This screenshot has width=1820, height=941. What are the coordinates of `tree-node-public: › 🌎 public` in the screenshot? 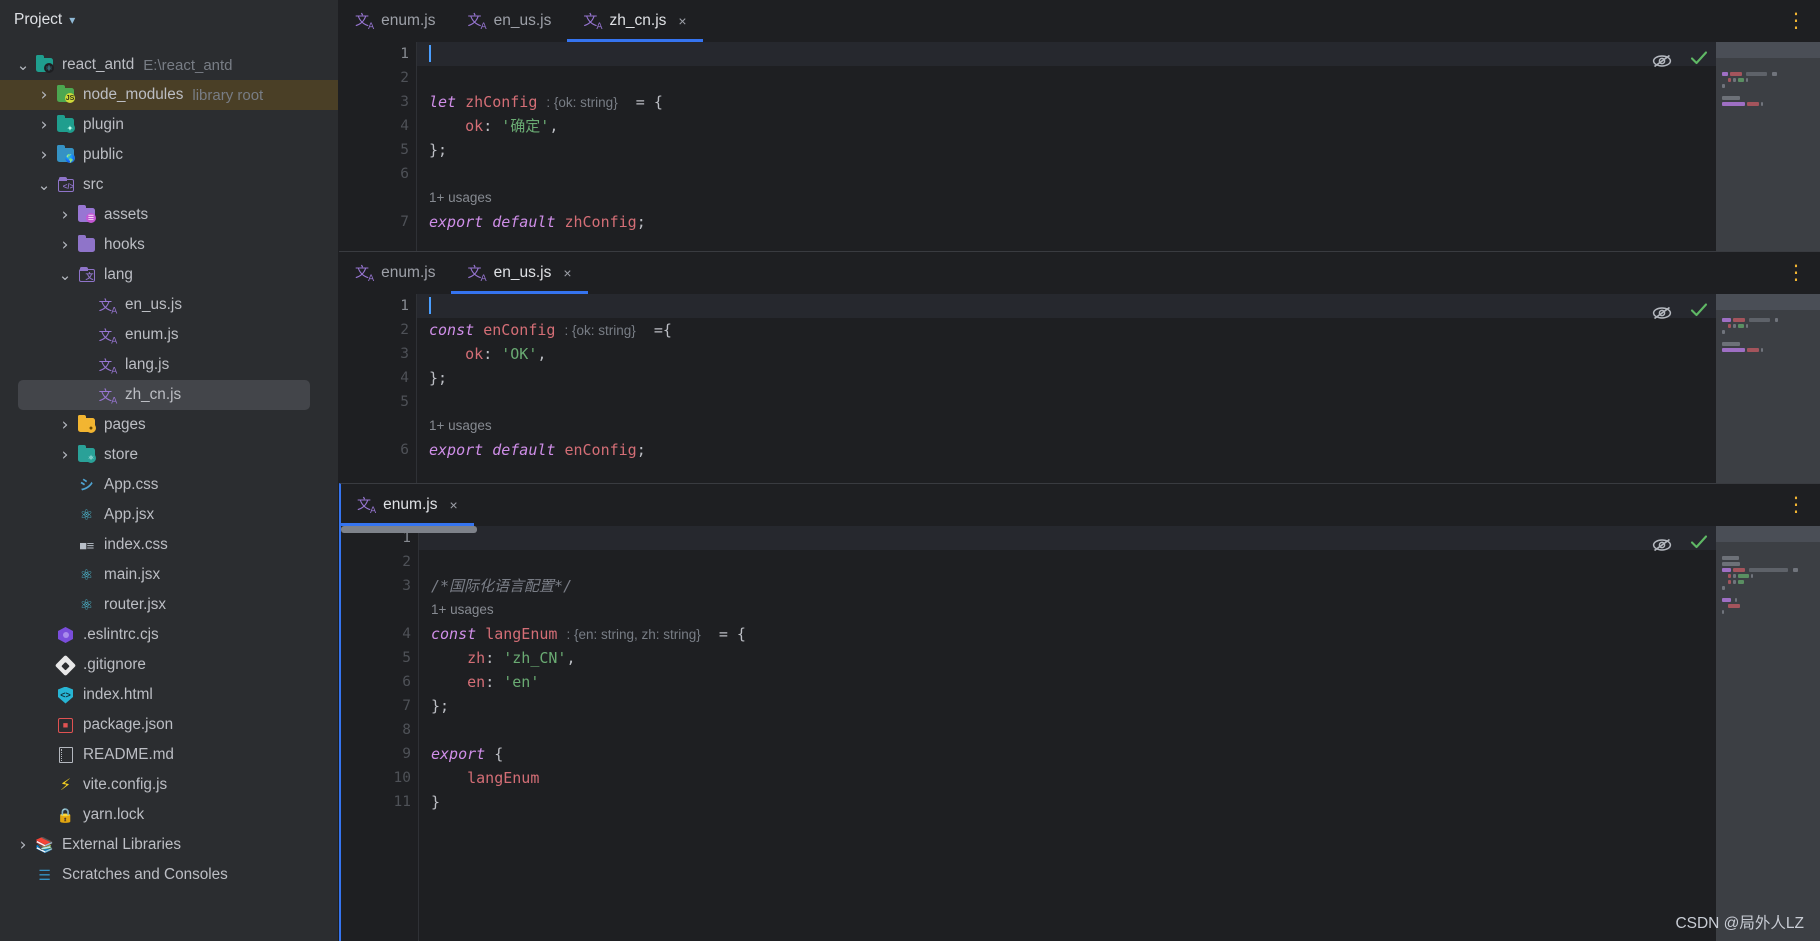 It's located at (169, 155).